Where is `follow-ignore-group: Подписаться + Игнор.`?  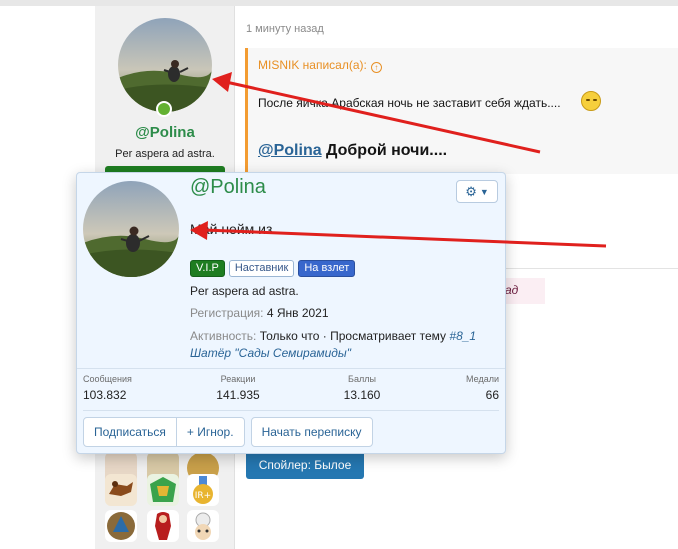 follow-ignore-group: Подписаться + Игнор. is located at coordinates (164, 432).